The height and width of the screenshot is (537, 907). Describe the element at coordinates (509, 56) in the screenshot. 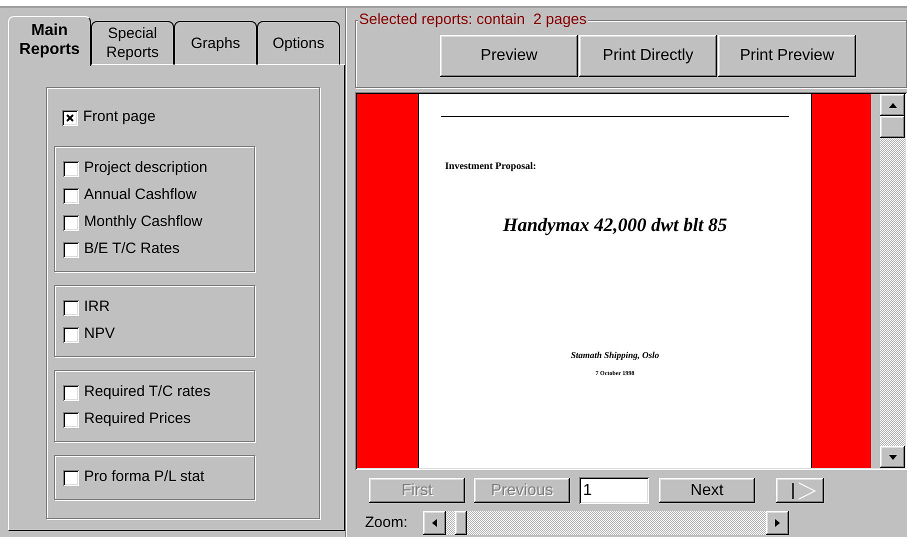

I see `action-button: Preview` at that location.